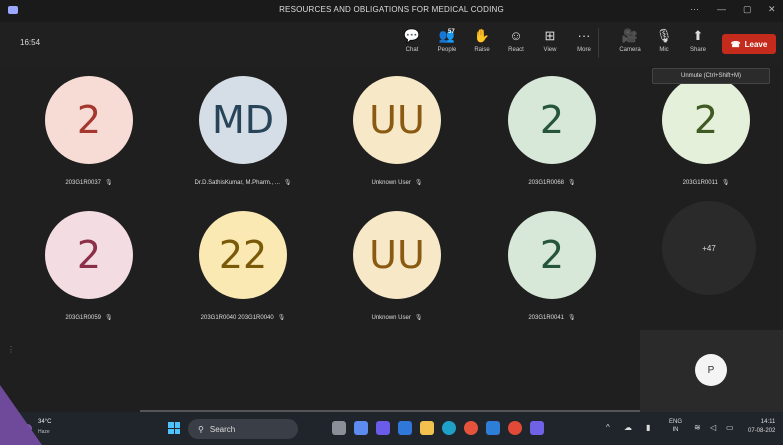  Describe the element at coordinates (664, 50) in the screenshot. I see `mic-label: Mic` at that location.